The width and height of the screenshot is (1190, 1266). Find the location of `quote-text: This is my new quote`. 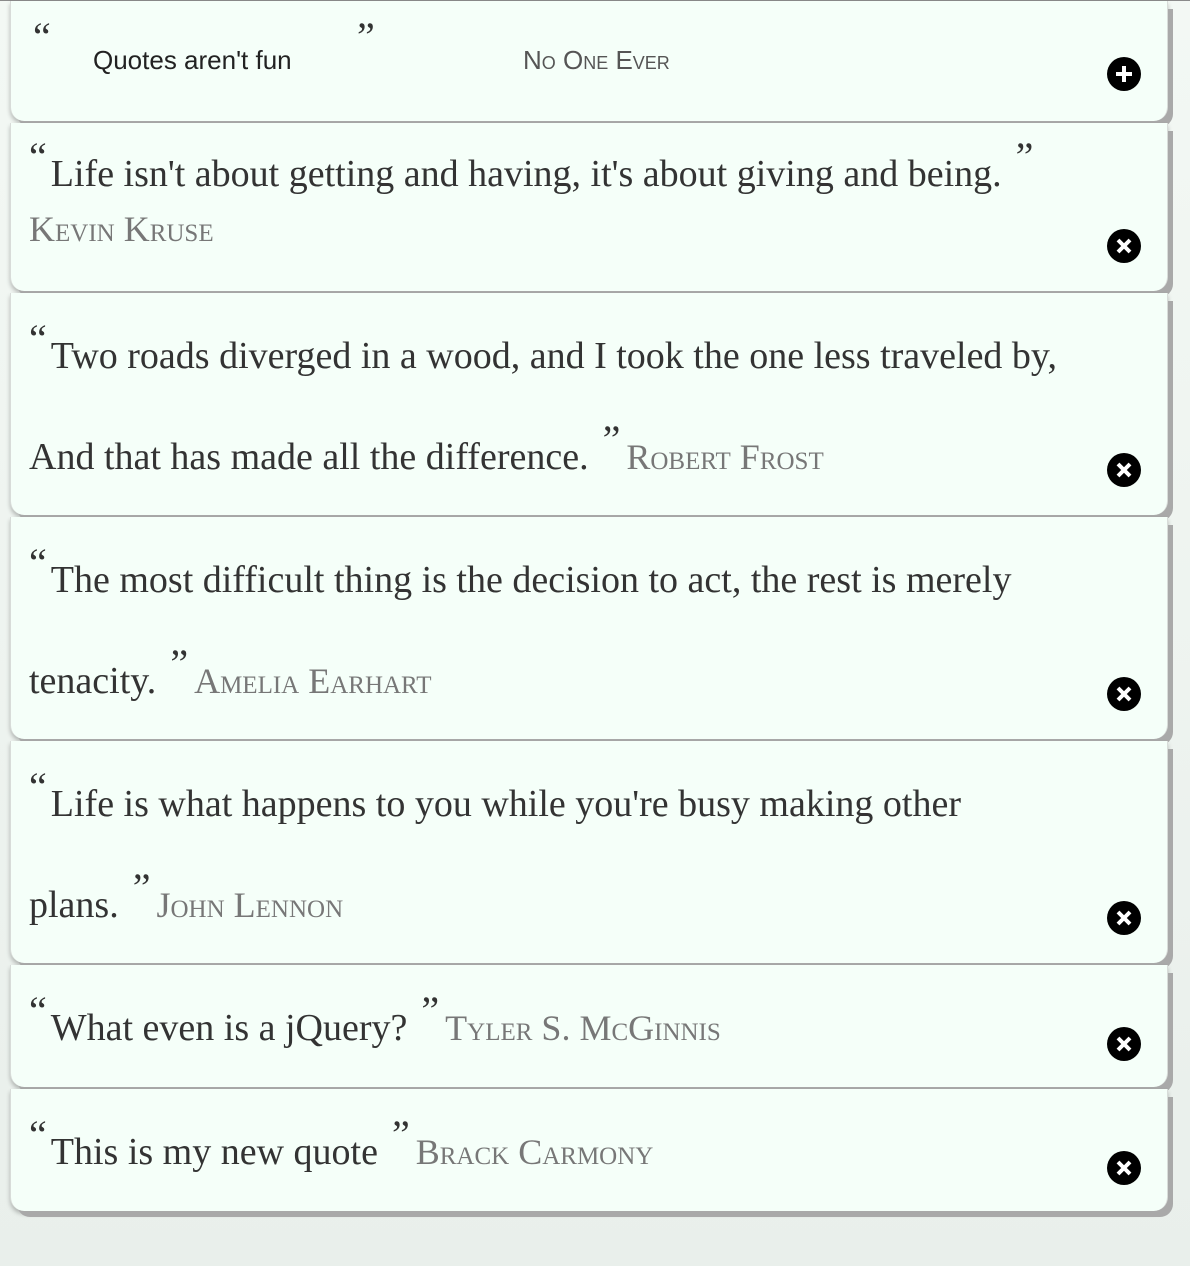

quote-text: This is my new quote is located at coordinates (214, 1152).